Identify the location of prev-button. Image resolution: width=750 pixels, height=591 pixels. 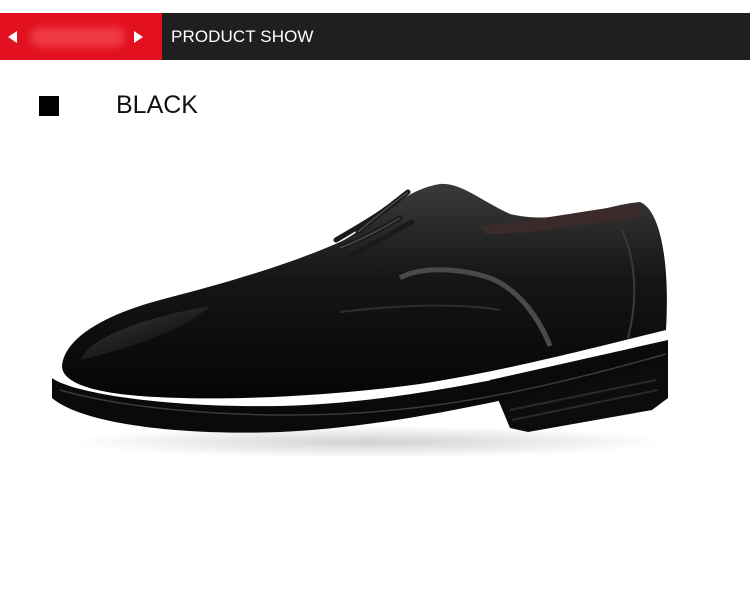
(13, 36).